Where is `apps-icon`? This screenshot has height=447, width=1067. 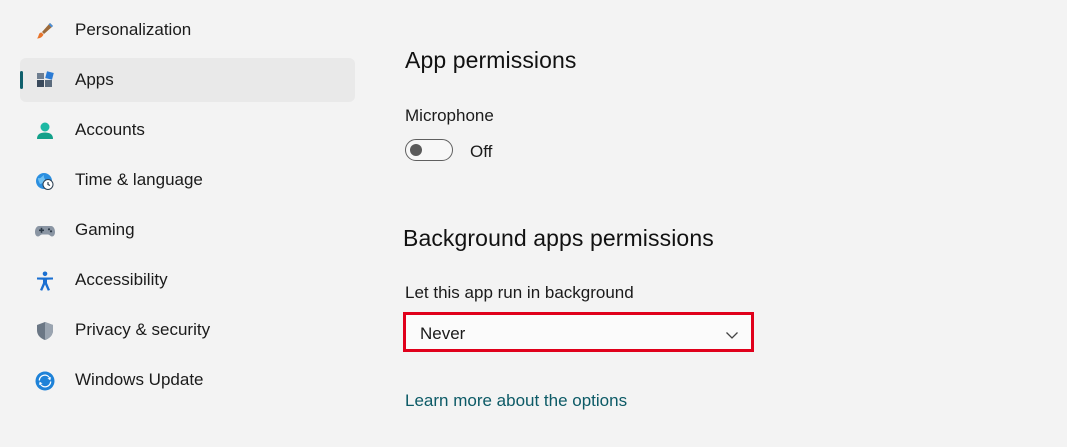
apps-icon is located at coordinates (45, 81).